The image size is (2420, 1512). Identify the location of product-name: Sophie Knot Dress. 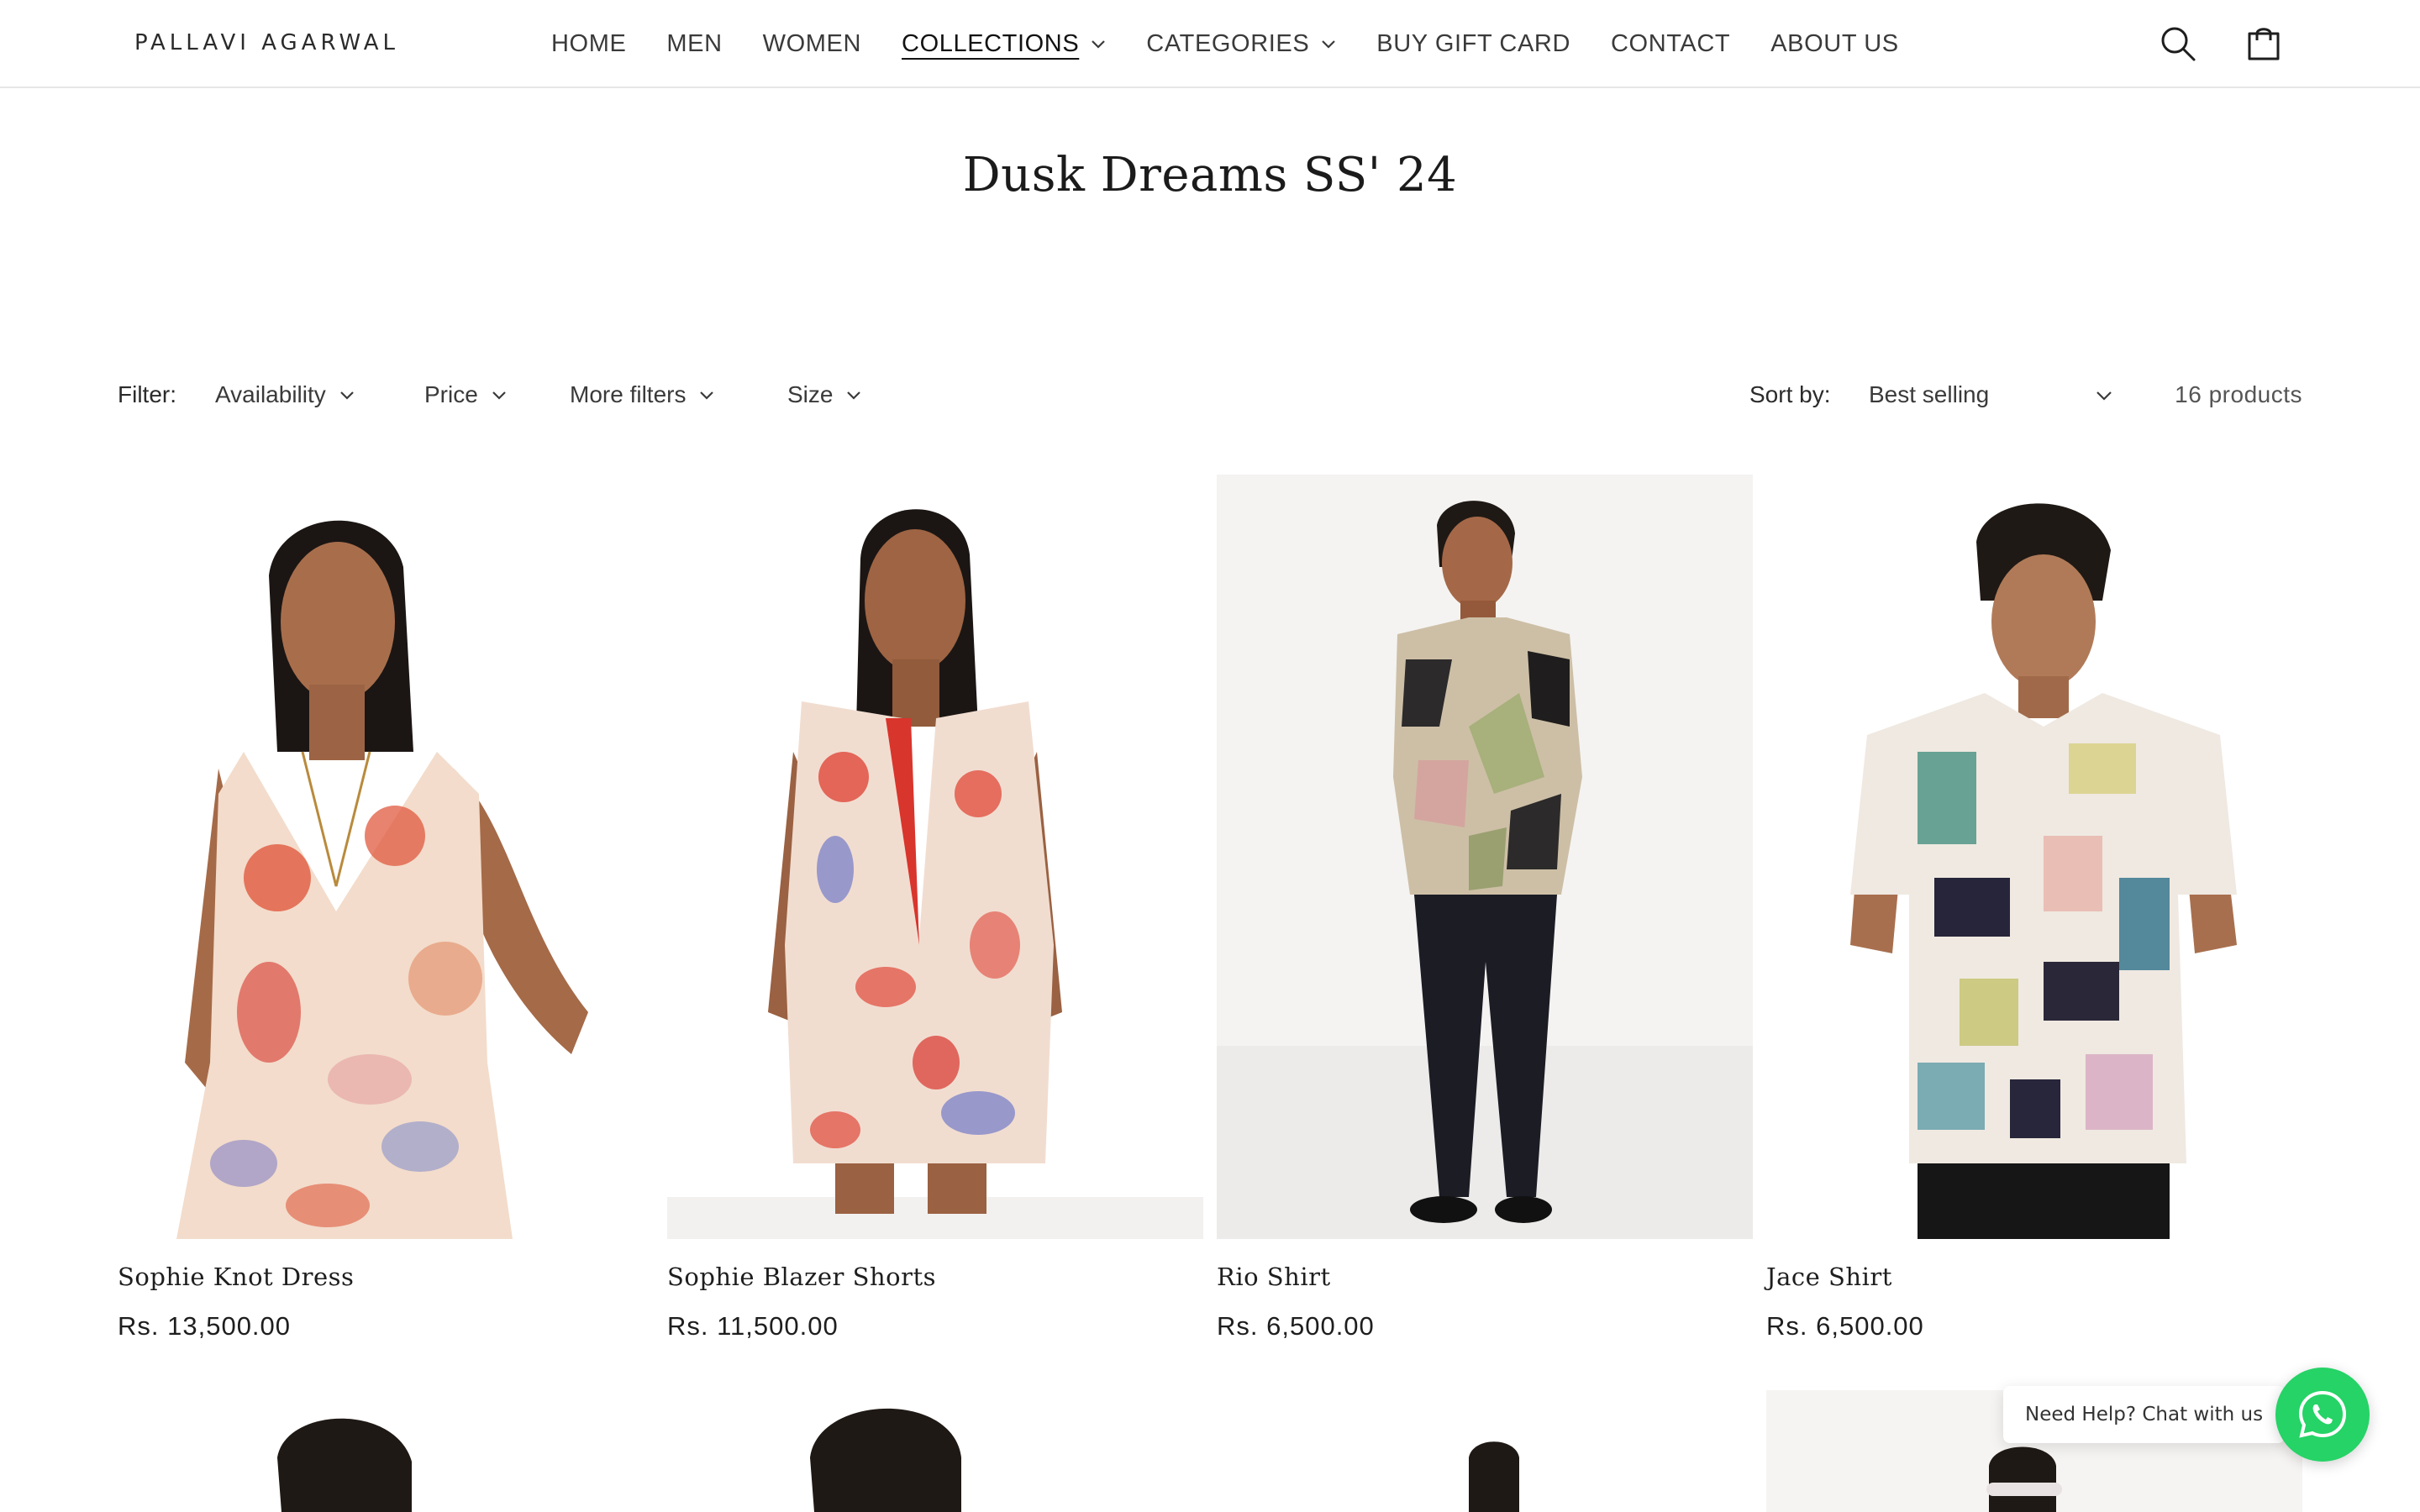
(236, 1277).